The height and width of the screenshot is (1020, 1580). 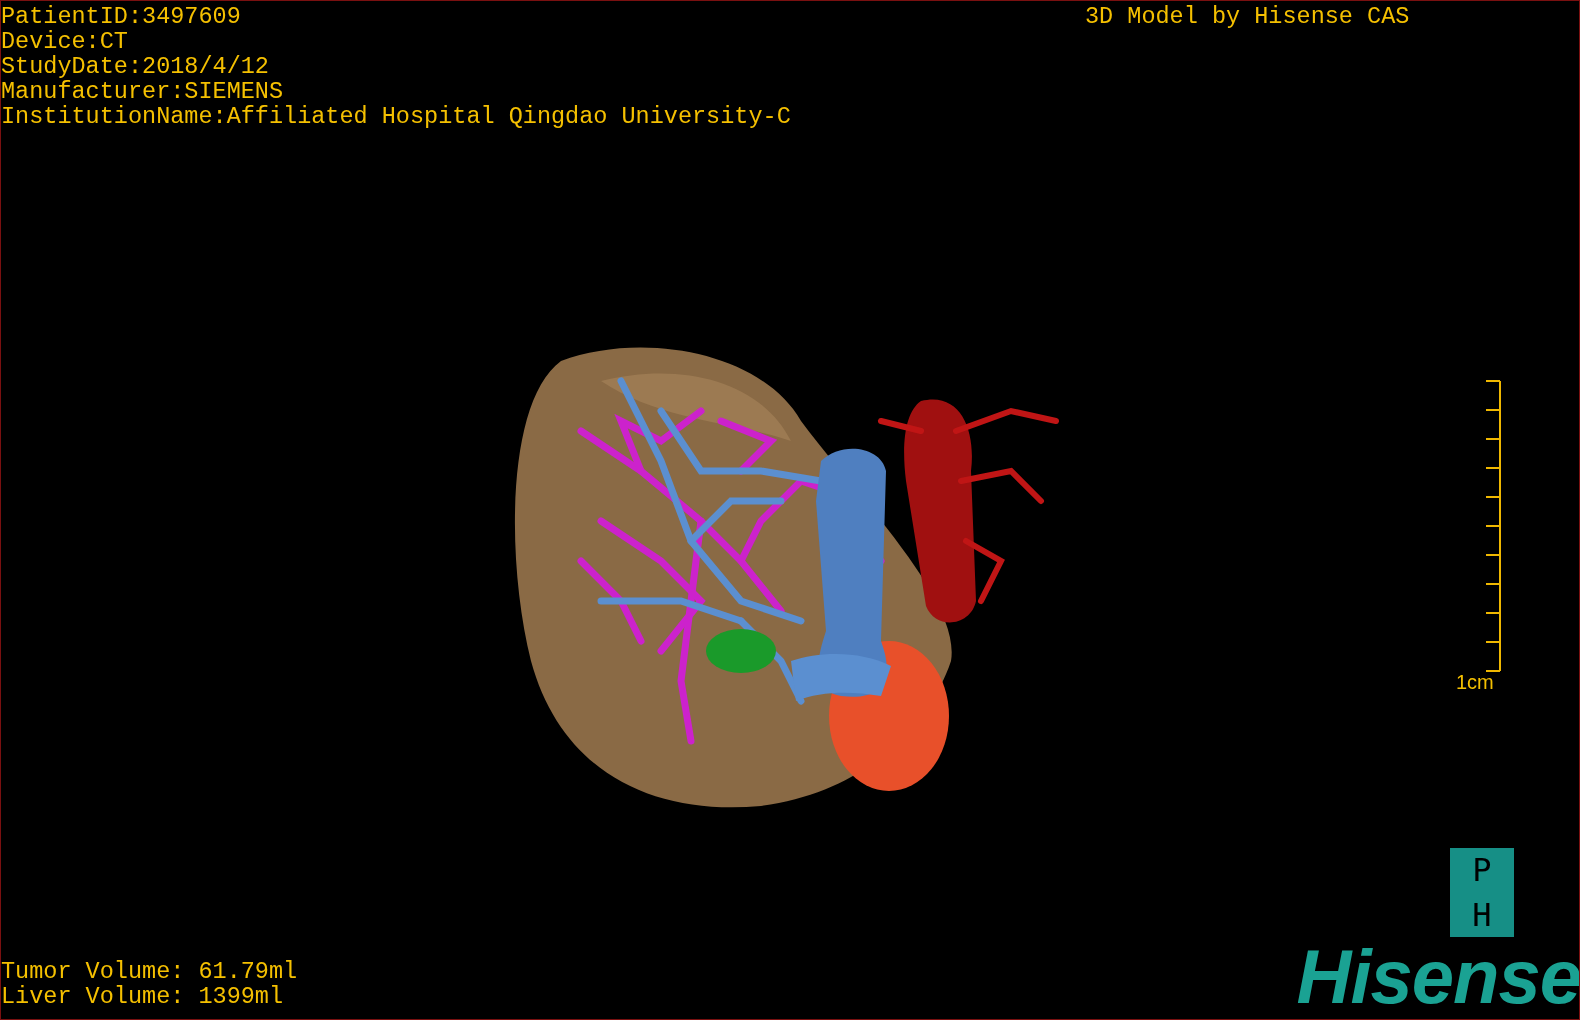 I want to click on volume-text: Liver Volume: 1399ml, so click(x=143, y=996).